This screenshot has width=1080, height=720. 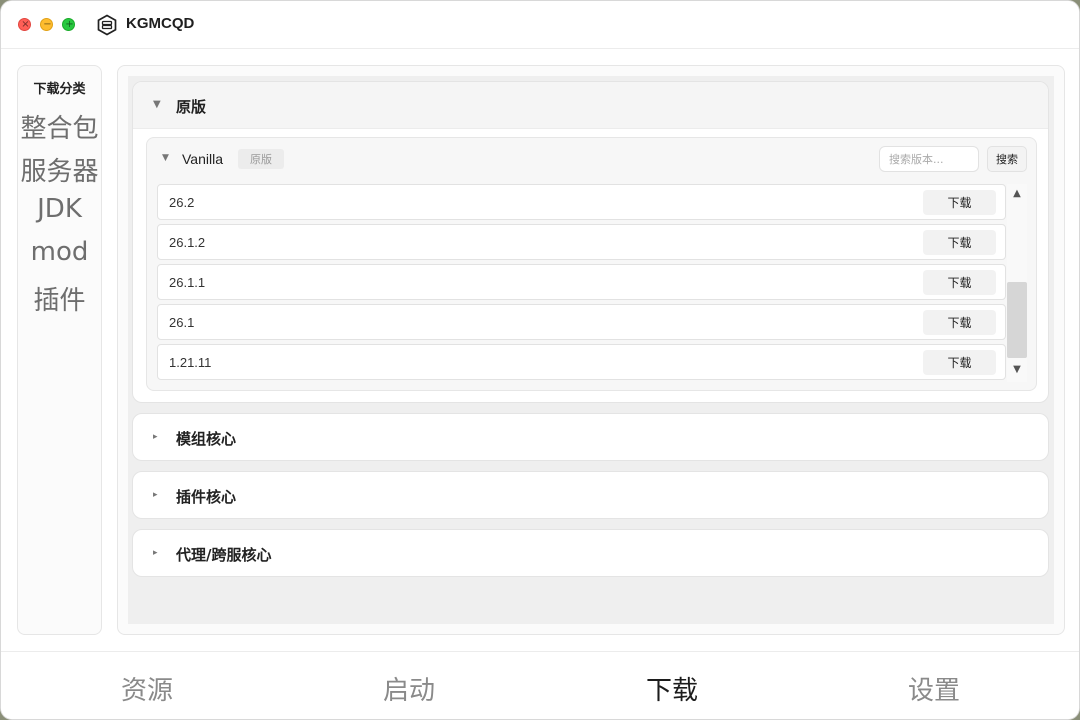 What do you see at coordinates (190, 362) in the screenshot?
I see `version-label: 1.21.11` at bounding box center [190, 362].